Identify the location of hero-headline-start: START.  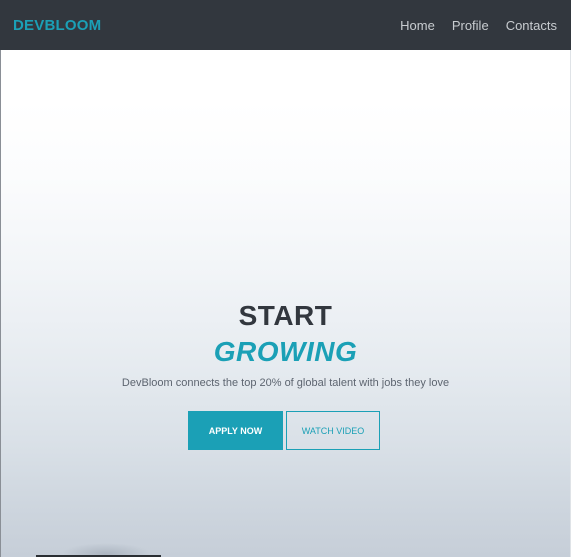
(285, 315).